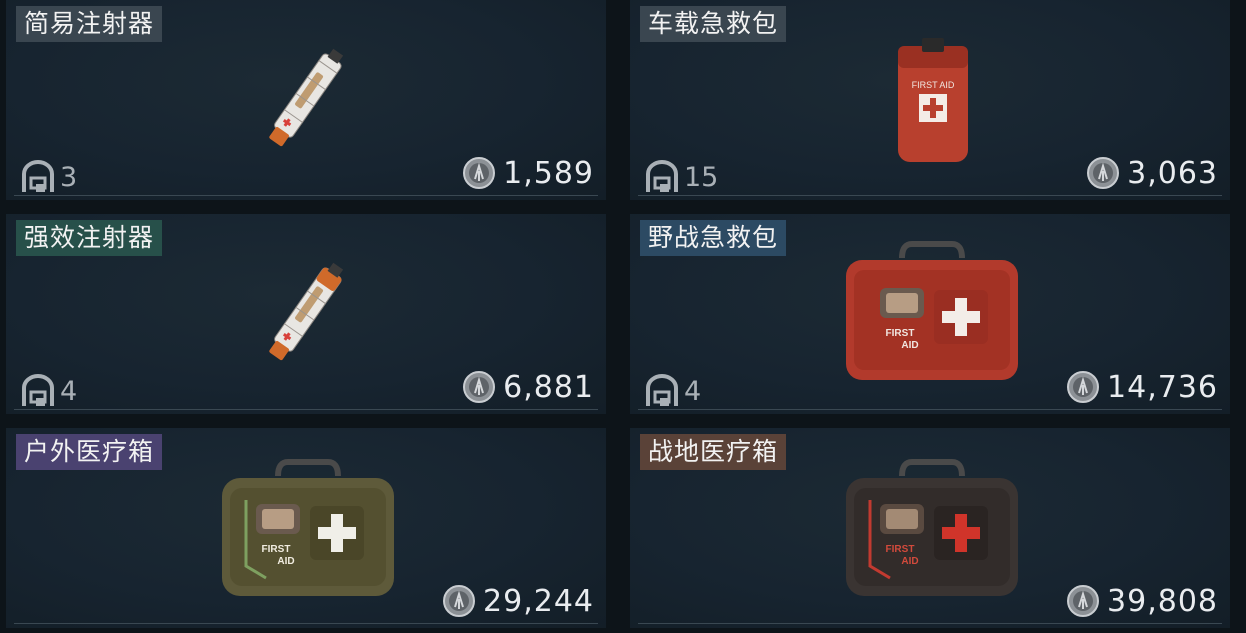  I want to click on item-name-tag: 战地医疗箱, so click(713, 452).